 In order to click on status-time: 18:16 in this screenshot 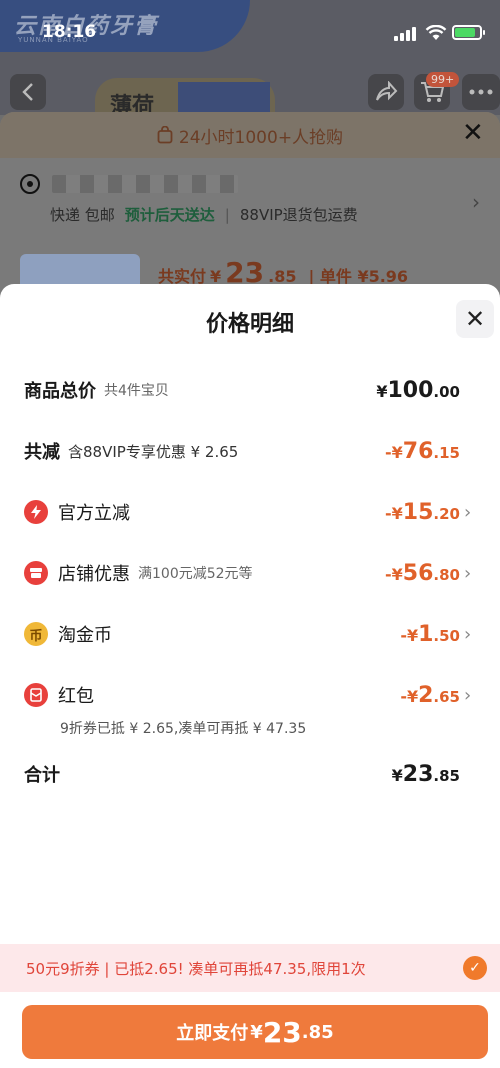, I will do `click(69, 32)`.